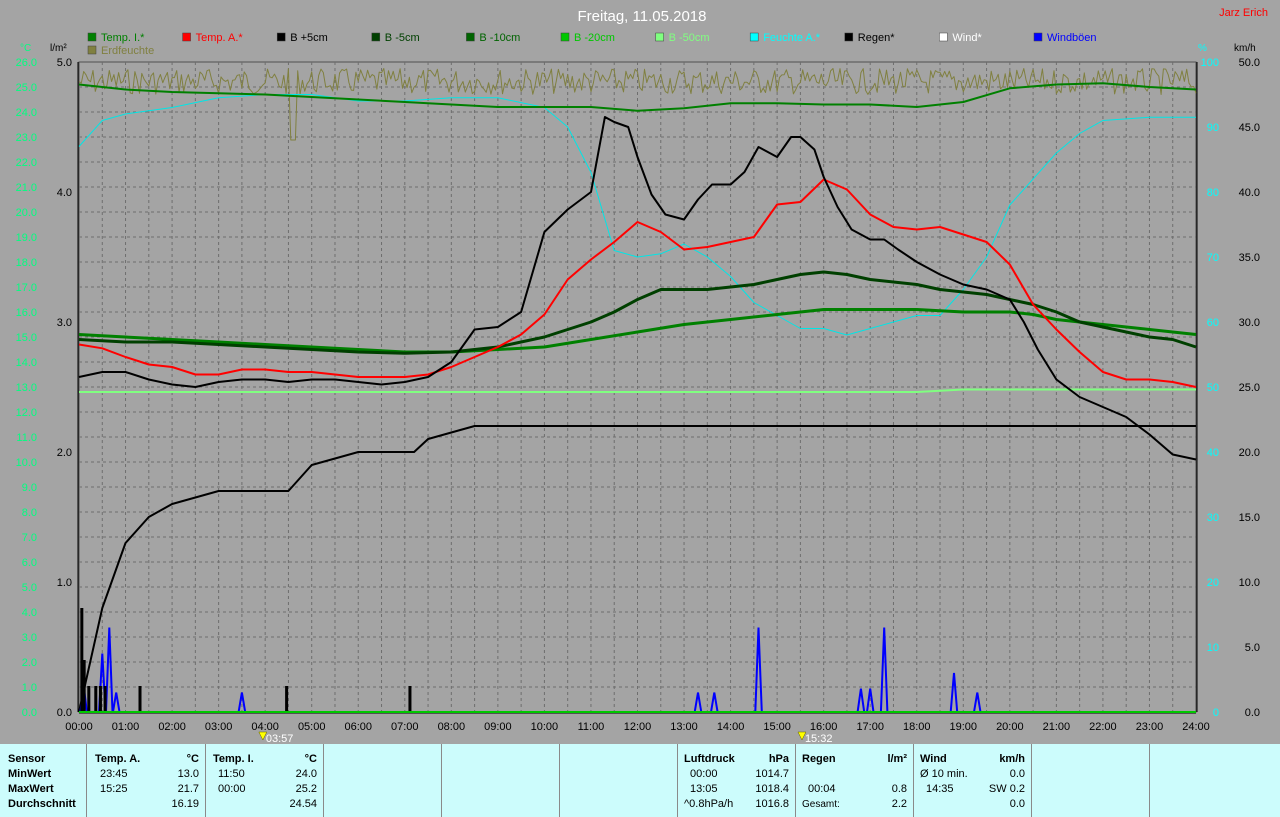 This screenshot has width=1280, height=817. Describe the element at coordinates (29, 638) in the screenshot. I see `temp-tick-label: 3.0` at that location.